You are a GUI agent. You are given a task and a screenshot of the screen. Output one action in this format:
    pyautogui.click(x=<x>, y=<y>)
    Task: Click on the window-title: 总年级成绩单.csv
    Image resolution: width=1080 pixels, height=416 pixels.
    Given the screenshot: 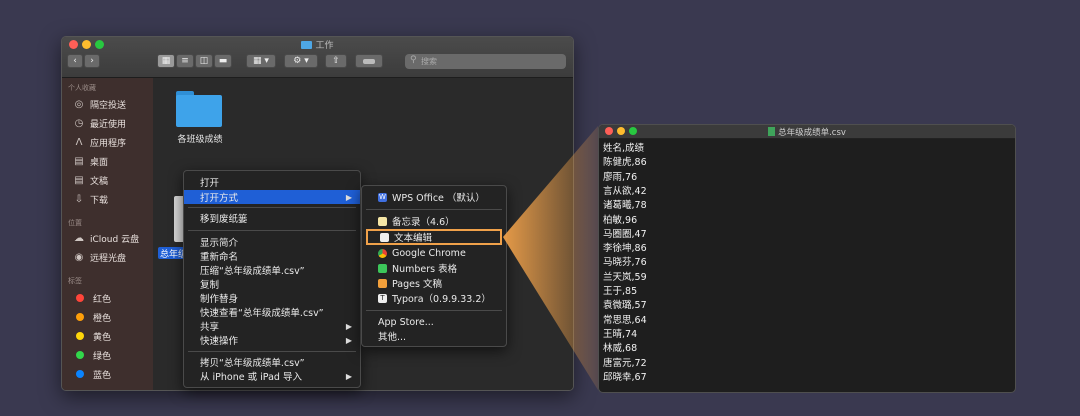 What is the action you would take?
    pyautogui.click(x=807, y=132)
    